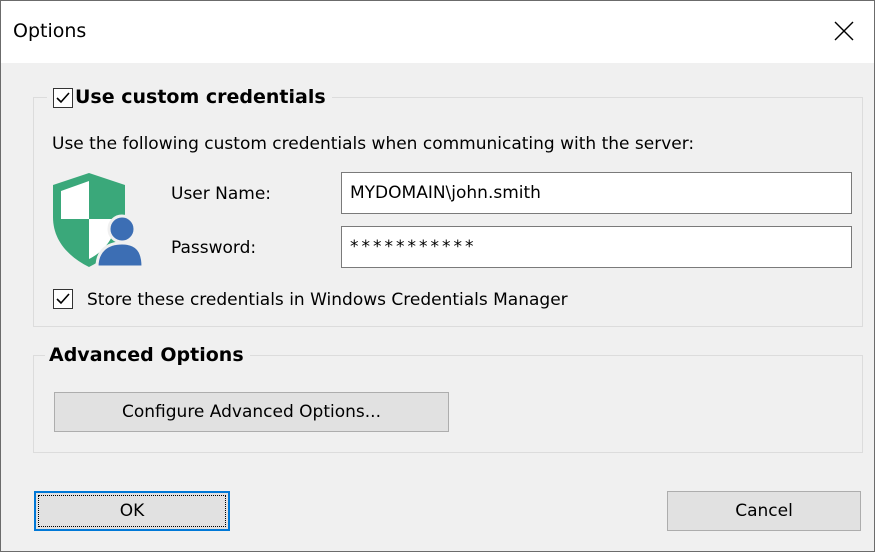 This screenshot has height=552, width=875. What do you see at coordinates (147, 355) in the screenshot?
I see `advanced-options-title: Advanced Options` at bounding box center [147, 355].